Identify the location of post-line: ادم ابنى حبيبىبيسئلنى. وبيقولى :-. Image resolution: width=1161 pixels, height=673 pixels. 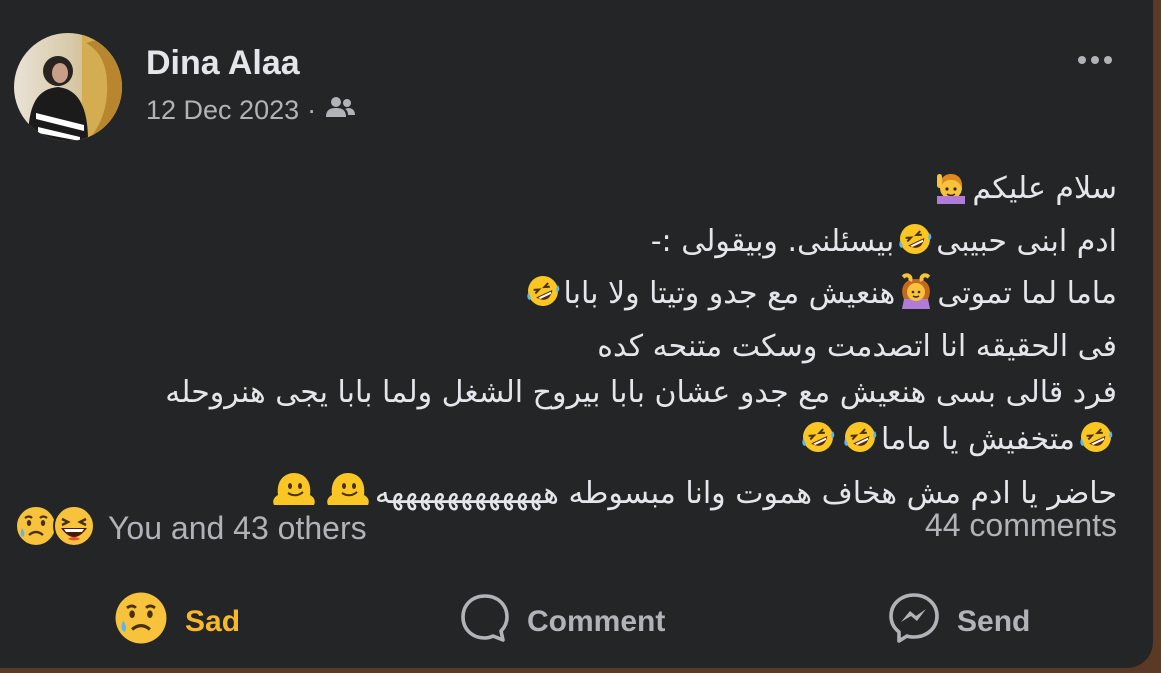
(562, 245).